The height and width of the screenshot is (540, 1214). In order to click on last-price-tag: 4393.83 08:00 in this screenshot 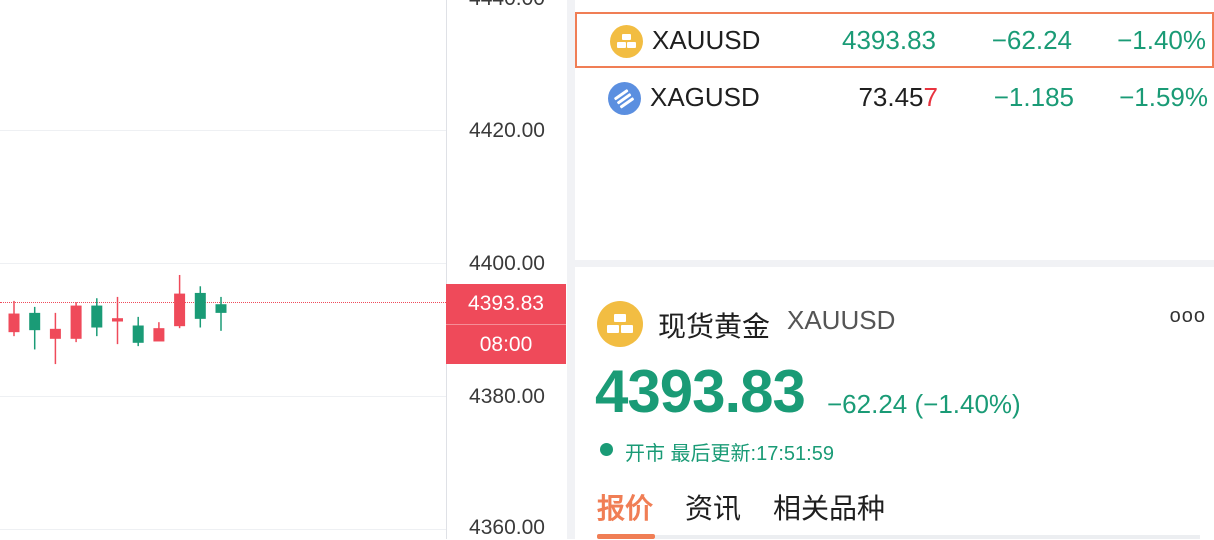, I will do `click(506, 324)`.